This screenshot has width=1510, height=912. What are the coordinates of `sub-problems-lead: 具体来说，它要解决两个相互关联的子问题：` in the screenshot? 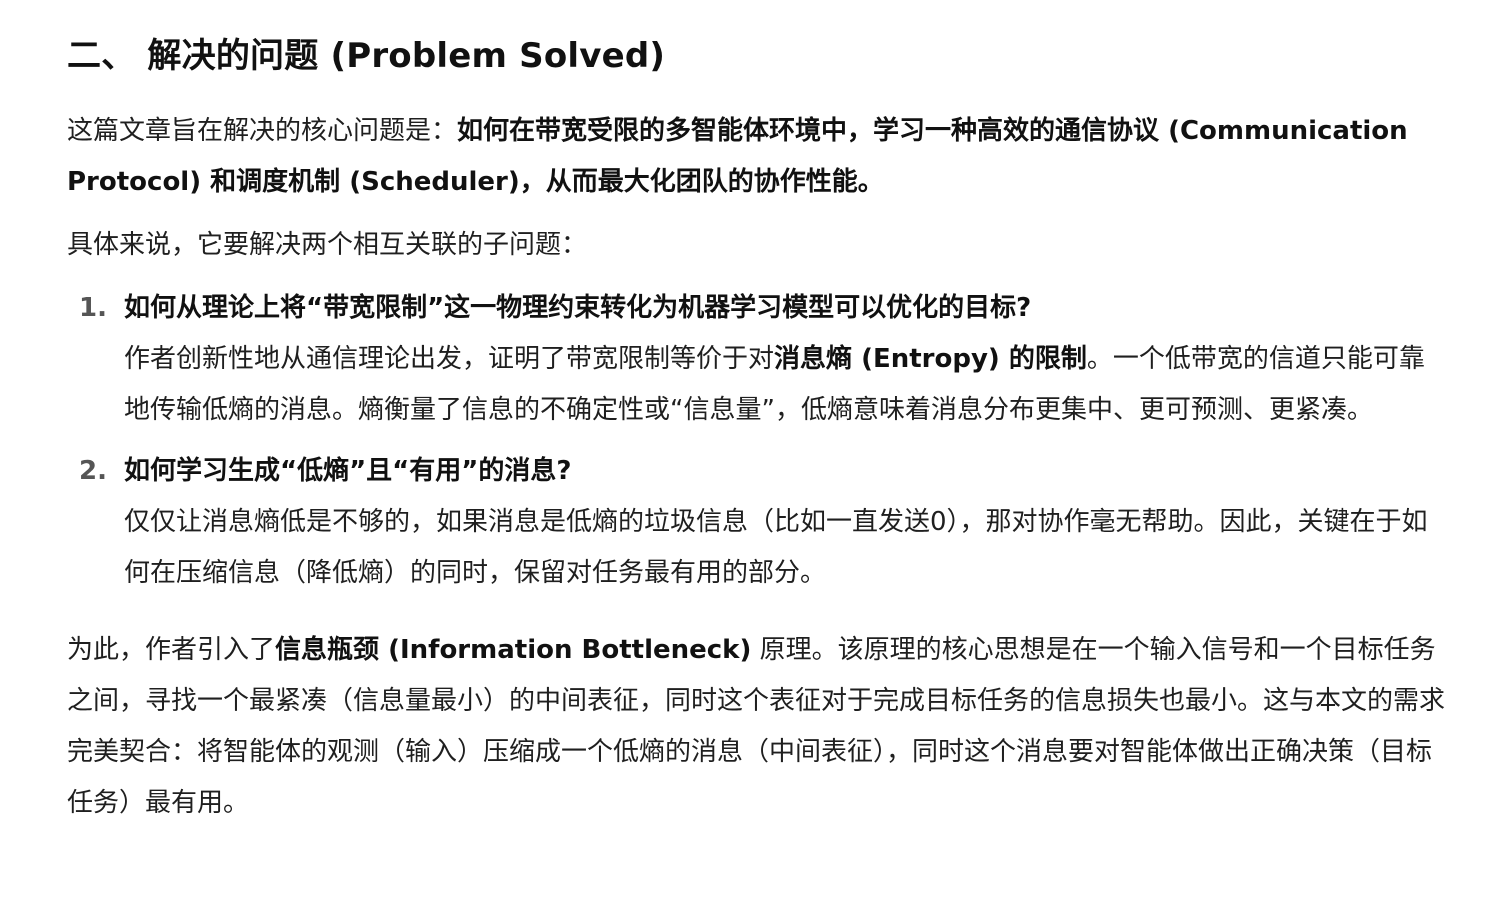 It's located at (327, 245).